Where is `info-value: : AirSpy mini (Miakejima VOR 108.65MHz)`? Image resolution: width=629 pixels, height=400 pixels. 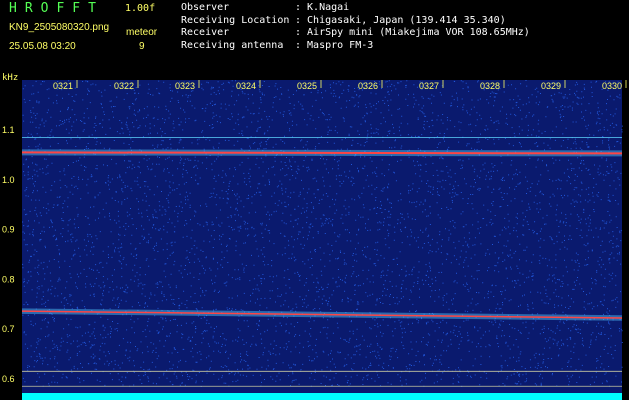 info-value: : AirSpy mini (Miakejima VOR 108.65MHz) is located at coordinates (412, 32).